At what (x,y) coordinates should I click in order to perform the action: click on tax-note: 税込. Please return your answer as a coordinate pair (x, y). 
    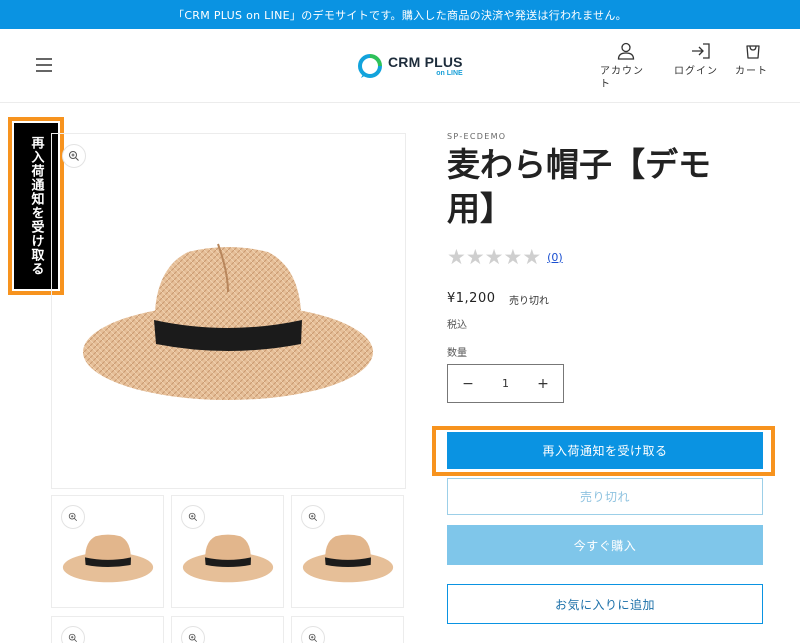
    Looking at the image, I should click on (457, 325).